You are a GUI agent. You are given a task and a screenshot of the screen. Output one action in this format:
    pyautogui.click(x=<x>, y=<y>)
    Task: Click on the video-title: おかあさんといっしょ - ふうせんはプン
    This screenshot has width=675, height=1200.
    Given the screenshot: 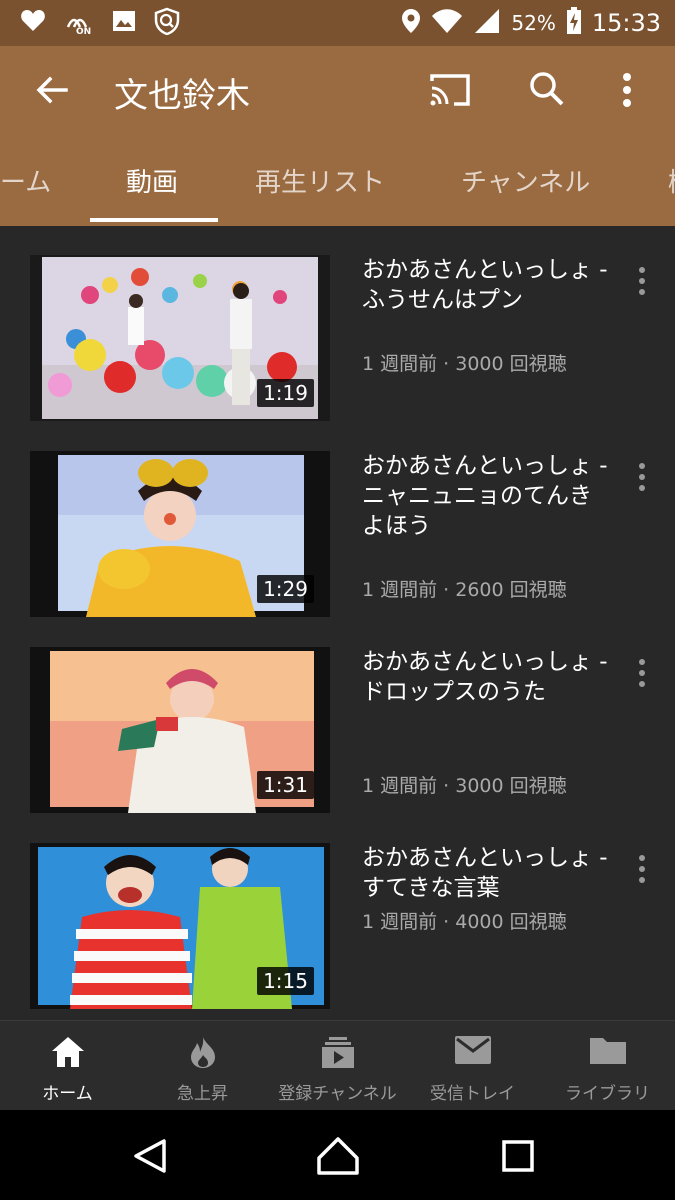 What is the action you would take?
    pyautogui.click(x=487, y=285)
    